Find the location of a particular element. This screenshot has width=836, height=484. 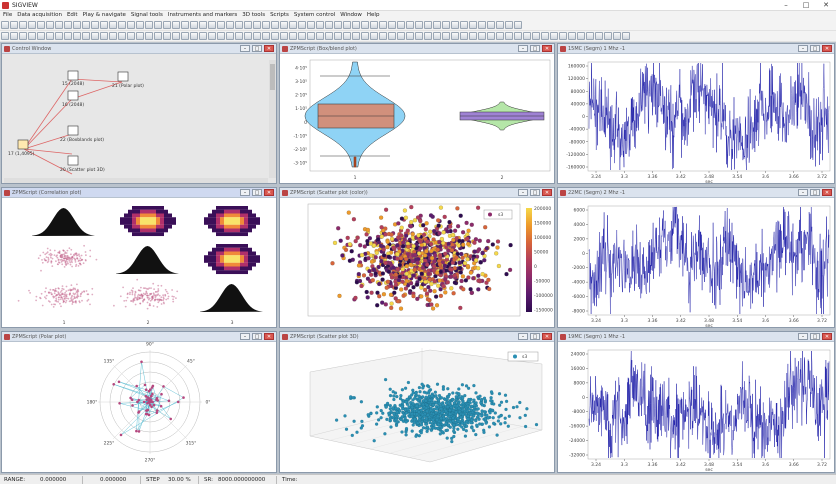

scatter3d-window: ZPMScript (Scatter plot 3D) – □ ✕ s3 is located at coordinates (417, 402).